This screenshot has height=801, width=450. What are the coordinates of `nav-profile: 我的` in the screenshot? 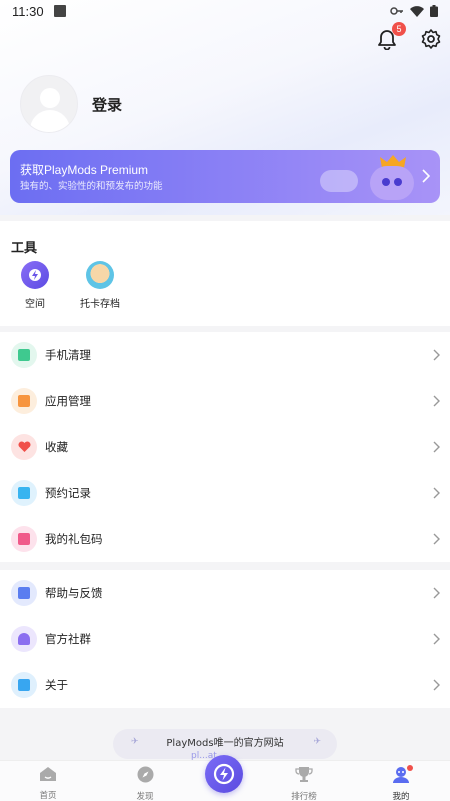 It's located at (401, 783).